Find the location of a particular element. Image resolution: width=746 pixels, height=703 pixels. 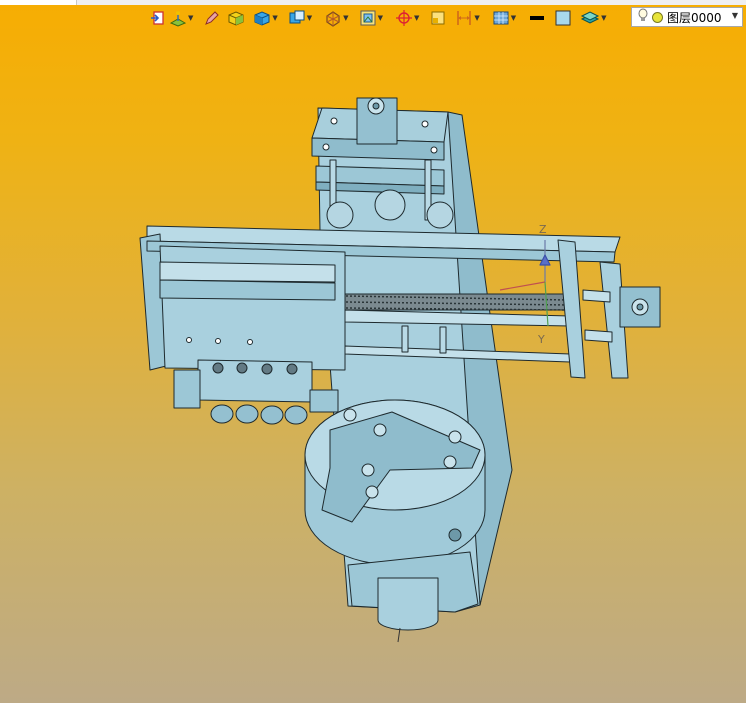

y-axis-marker: Y is located at coordinates (541, 339).